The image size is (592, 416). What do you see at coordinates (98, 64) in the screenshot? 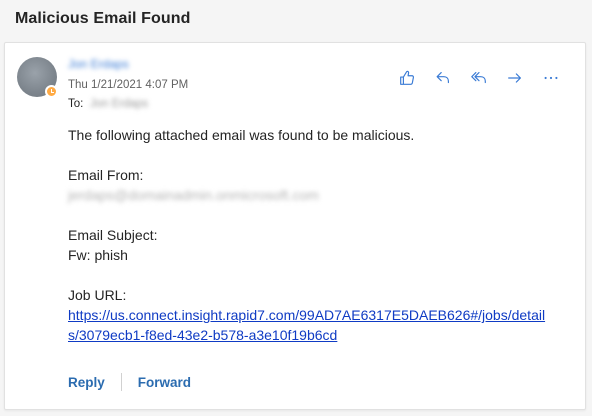
I see `sender-name: Jon Erdaps` at bounding box center [98, 64].